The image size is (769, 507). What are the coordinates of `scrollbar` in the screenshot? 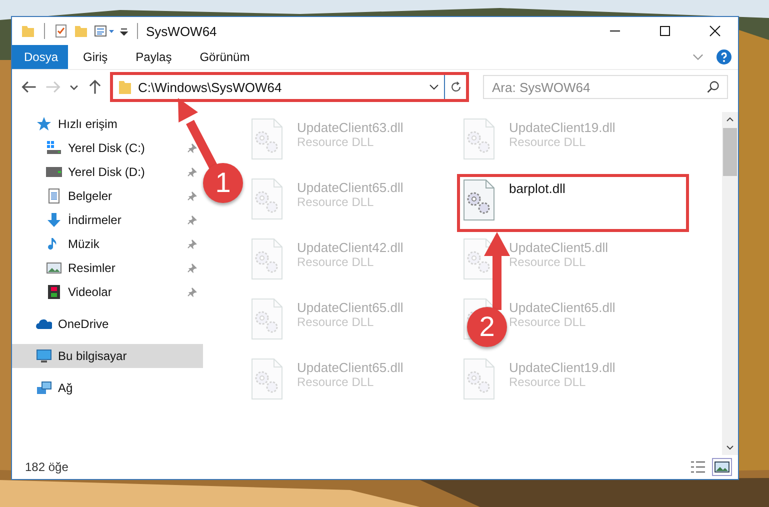 It's located at (730, 283).